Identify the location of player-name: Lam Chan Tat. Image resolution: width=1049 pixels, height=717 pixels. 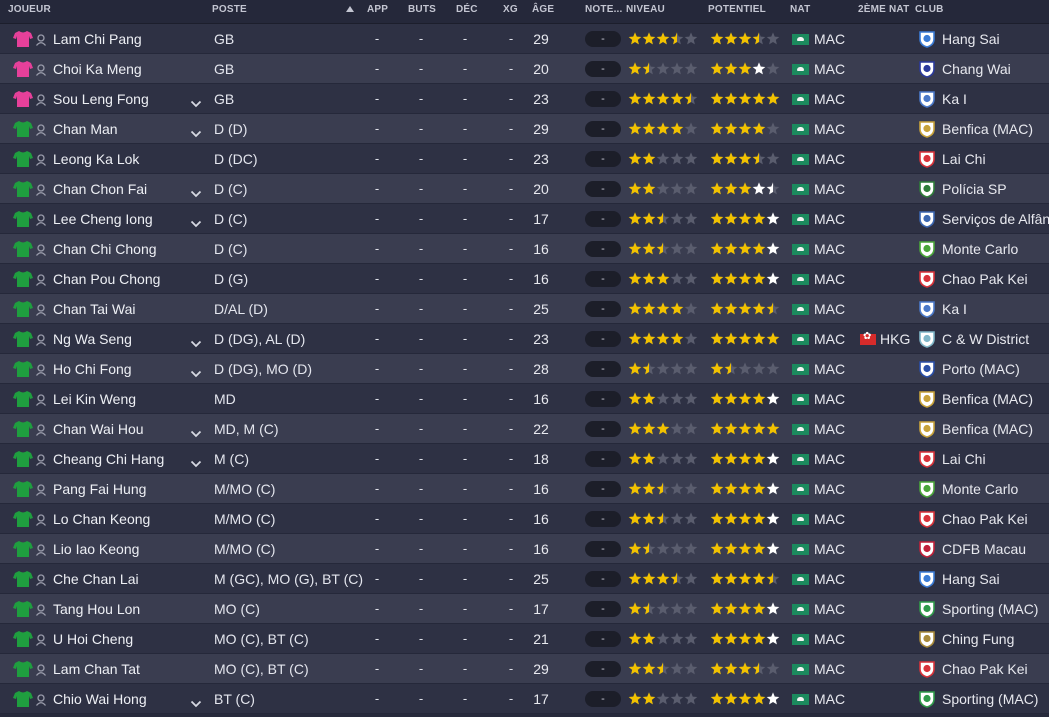
(118, 669).